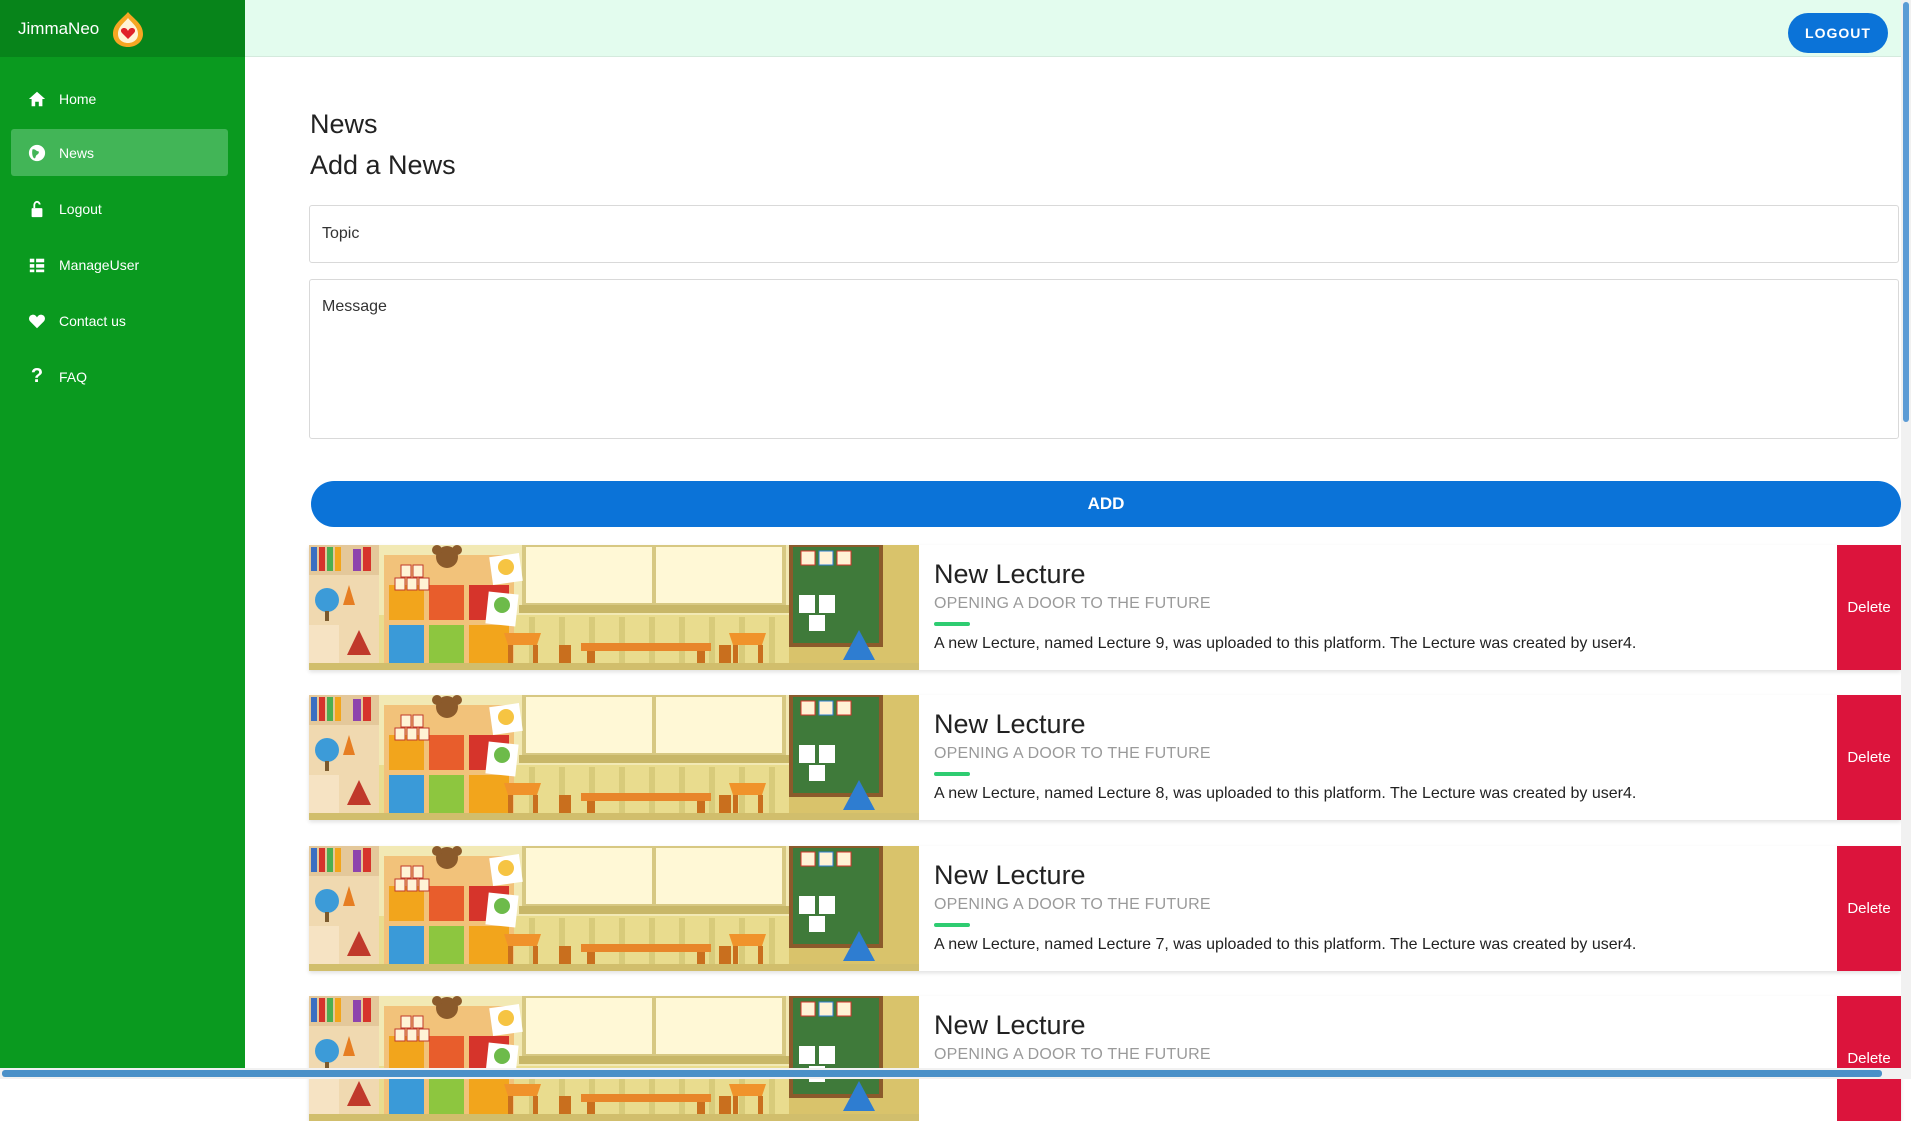 The height and width of the screenshot is (1121, 1911). Describe the element at coordinates (119, 98) in the screenshot. I see `sidebar-item-home: Home` at that location.